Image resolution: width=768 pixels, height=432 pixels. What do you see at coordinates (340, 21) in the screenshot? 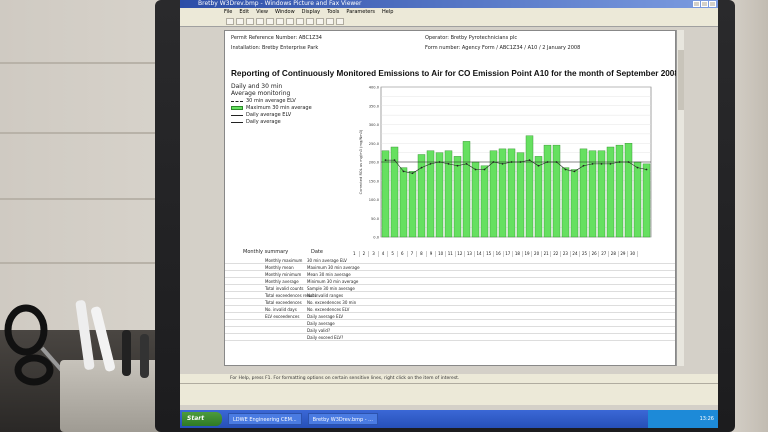
I see `settings-icon` at bounding box center [340, 21].